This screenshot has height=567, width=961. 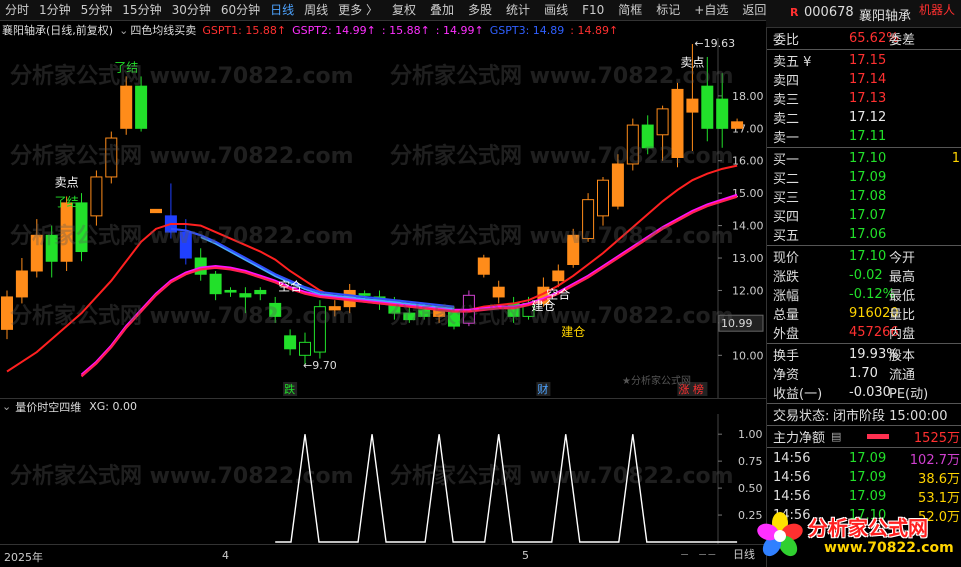 What do you see at coordinates (864, 234) in the screenshot?
I see `bid-row-4: 买五 17.06` at bounding box center [864, 234].